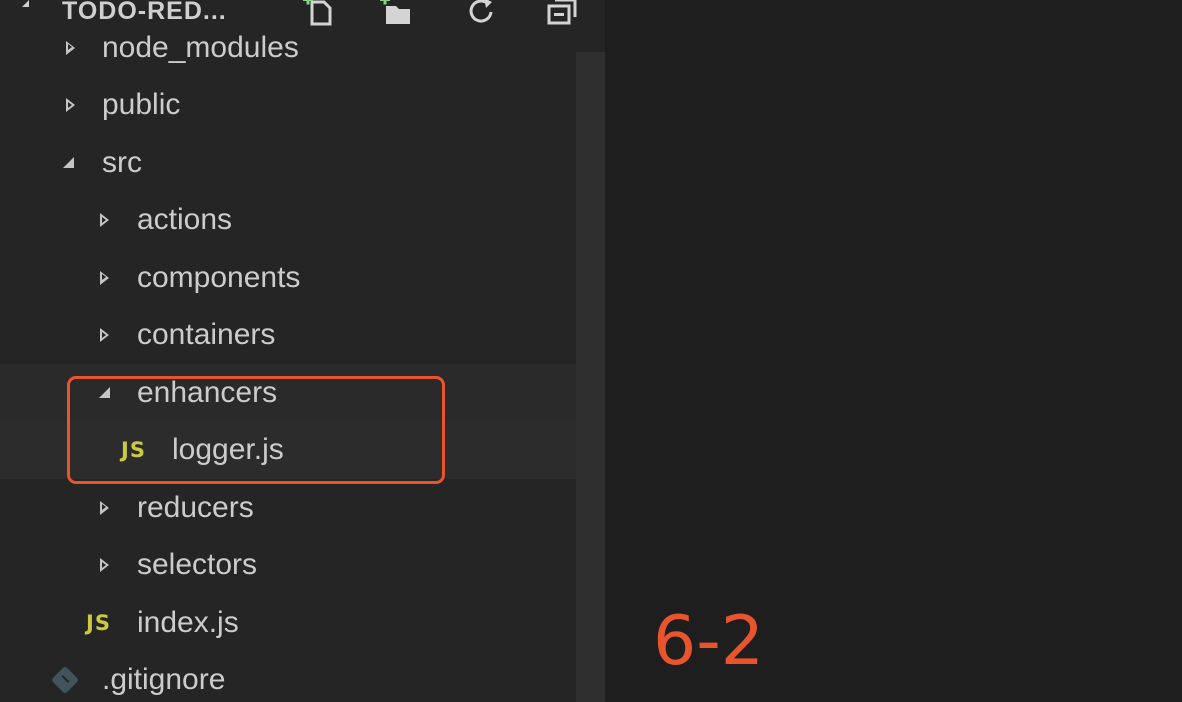 The image size is (1182, 702). What do you see at coordinates (25, 3) in the screenshot?
I see `section-collapse-chevron-icon` at bounding box center [25, 3].